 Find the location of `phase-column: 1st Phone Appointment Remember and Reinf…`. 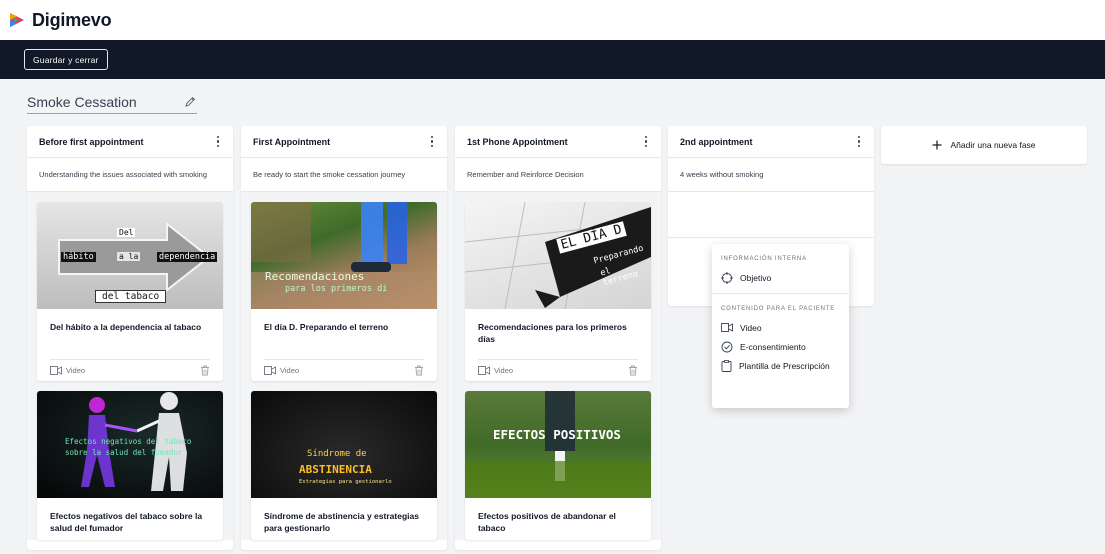

phase-column: 1st Phone Appointment Remember and Reinf… is located at coordinates (558, 338).